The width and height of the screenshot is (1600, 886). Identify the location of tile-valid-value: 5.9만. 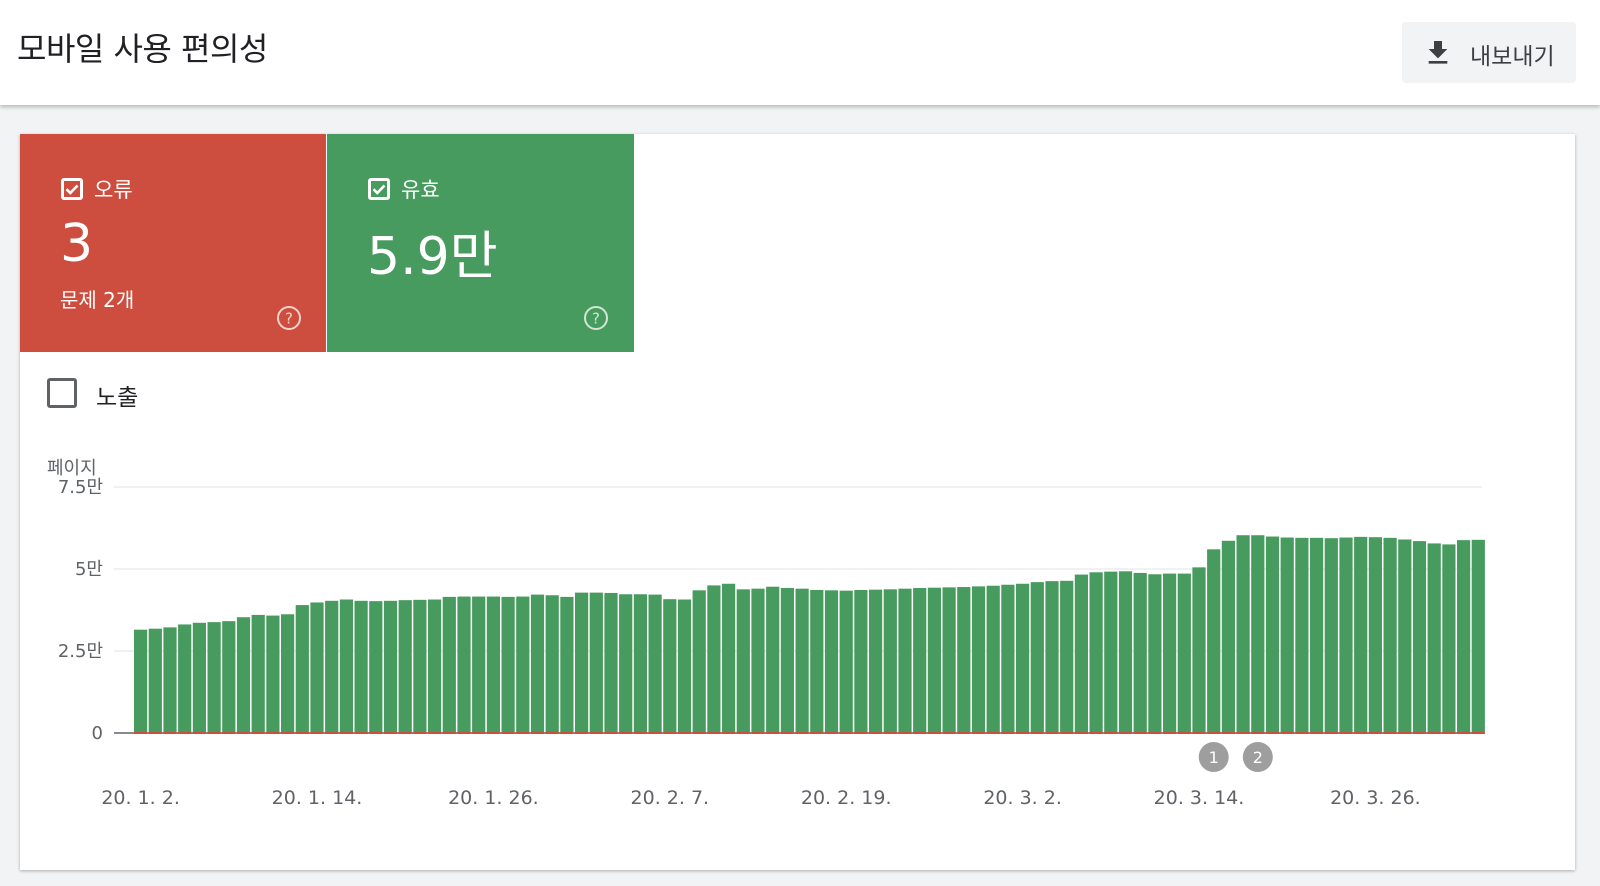
(432, 257).